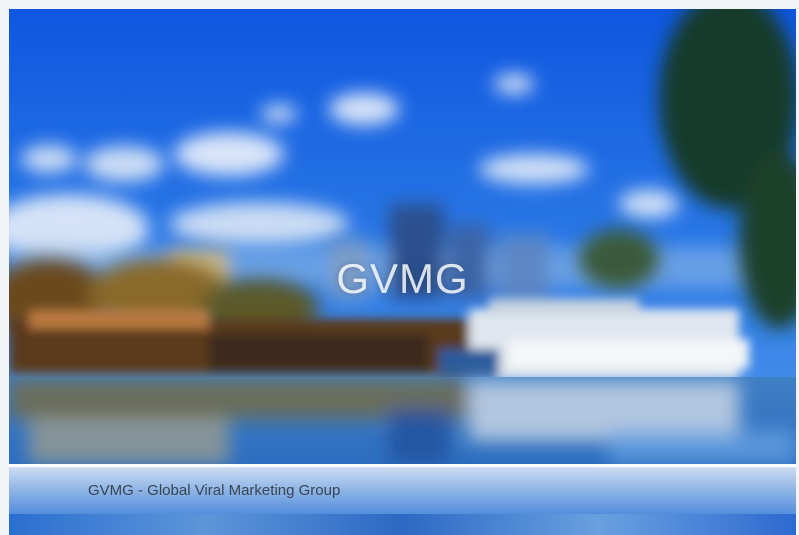 The width and height of the screenshot is (799, 535). What do you see at coordinates (214, 490) in the screenshot?
I see `caption-text: GVMG - Global Viral Marketing Group` at bounding box center [214, 490].